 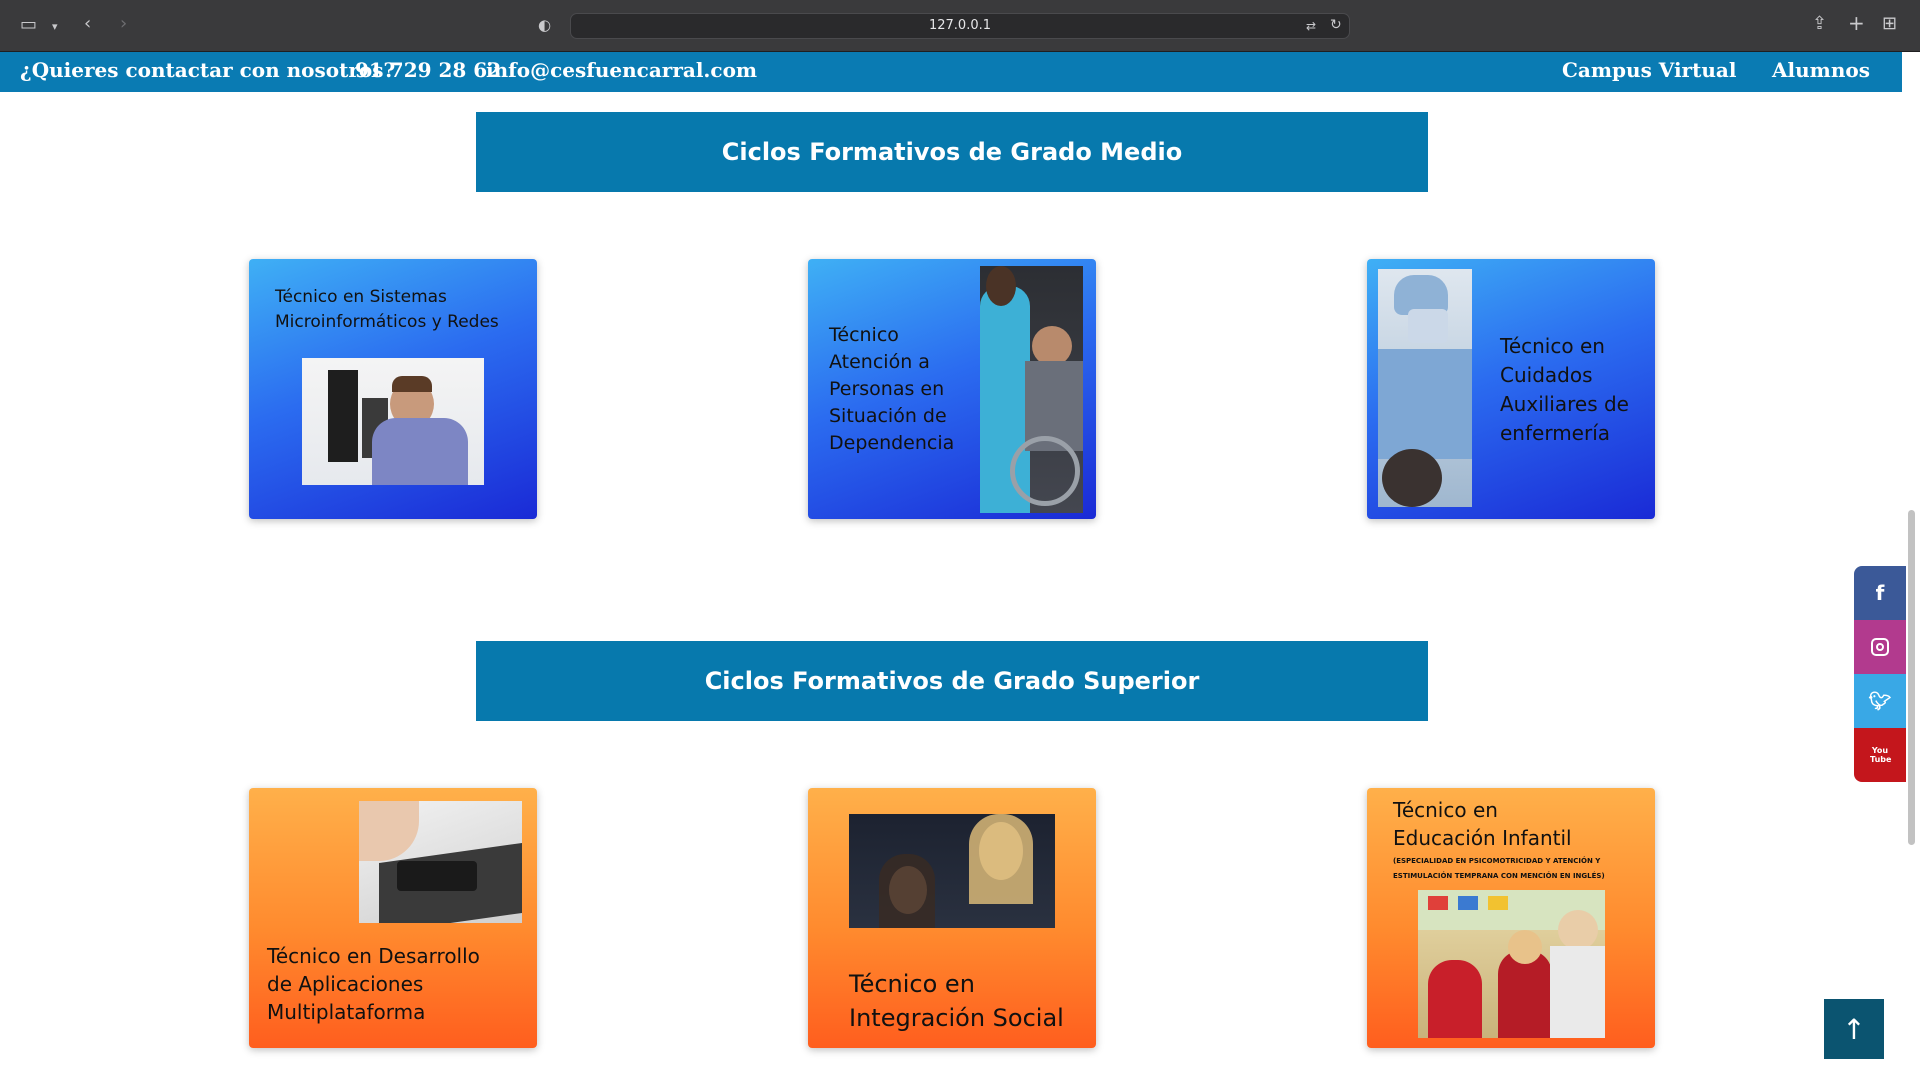 I want to click on card-title-line: Dependencia, so click(x=892, y=443).